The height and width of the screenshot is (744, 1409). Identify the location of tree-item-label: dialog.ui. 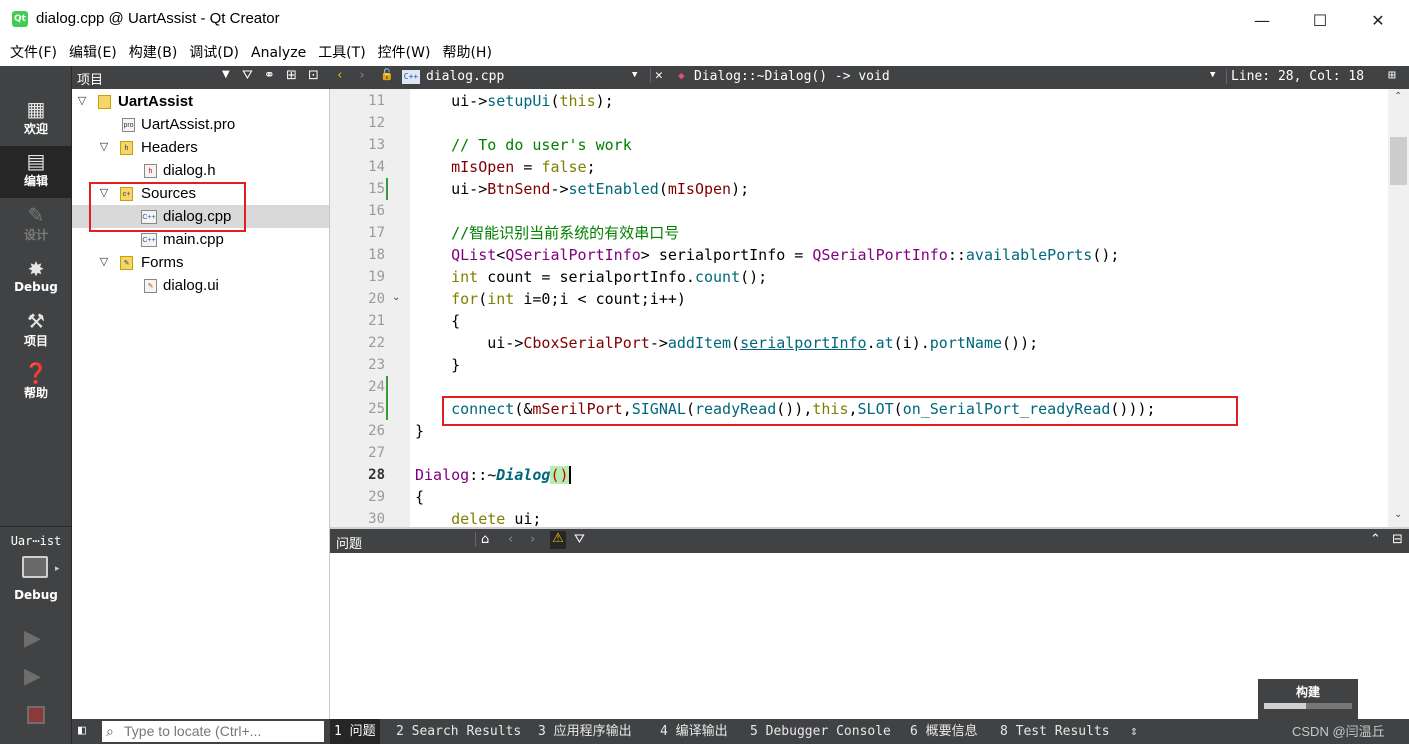
(191, 285).